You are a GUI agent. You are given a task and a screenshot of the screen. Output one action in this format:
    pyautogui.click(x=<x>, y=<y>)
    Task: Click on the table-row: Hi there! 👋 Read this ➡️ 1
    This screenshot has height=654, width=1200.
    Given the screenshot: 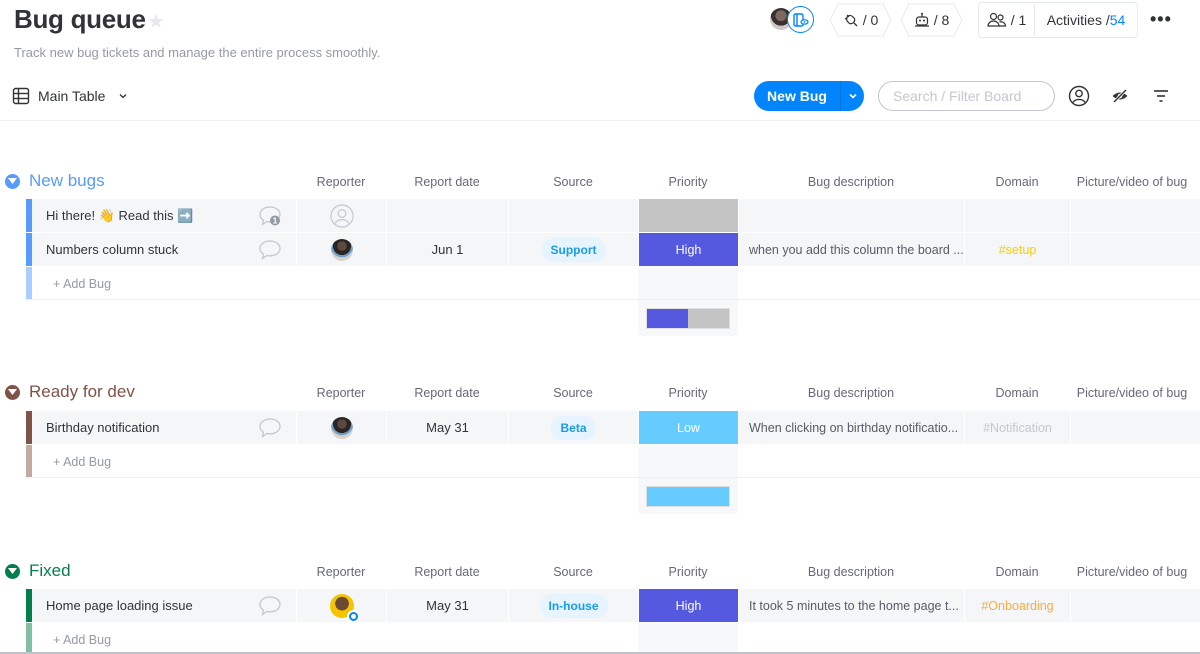 What is the action you would take?
    pyautogui.click(x=613, y=215)
    